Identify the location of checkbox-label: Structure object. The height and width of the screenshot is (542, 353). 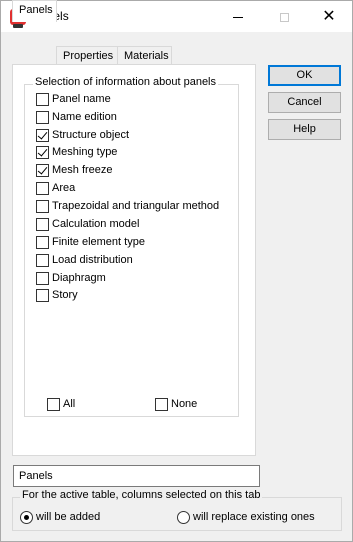
(91, 135).